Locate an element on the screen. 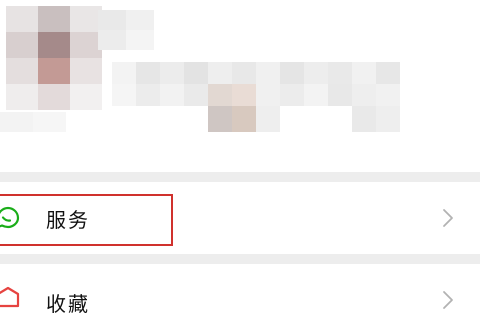 This screenshot has width=480, height=336. service-icon is located at coordinates (11, 218).